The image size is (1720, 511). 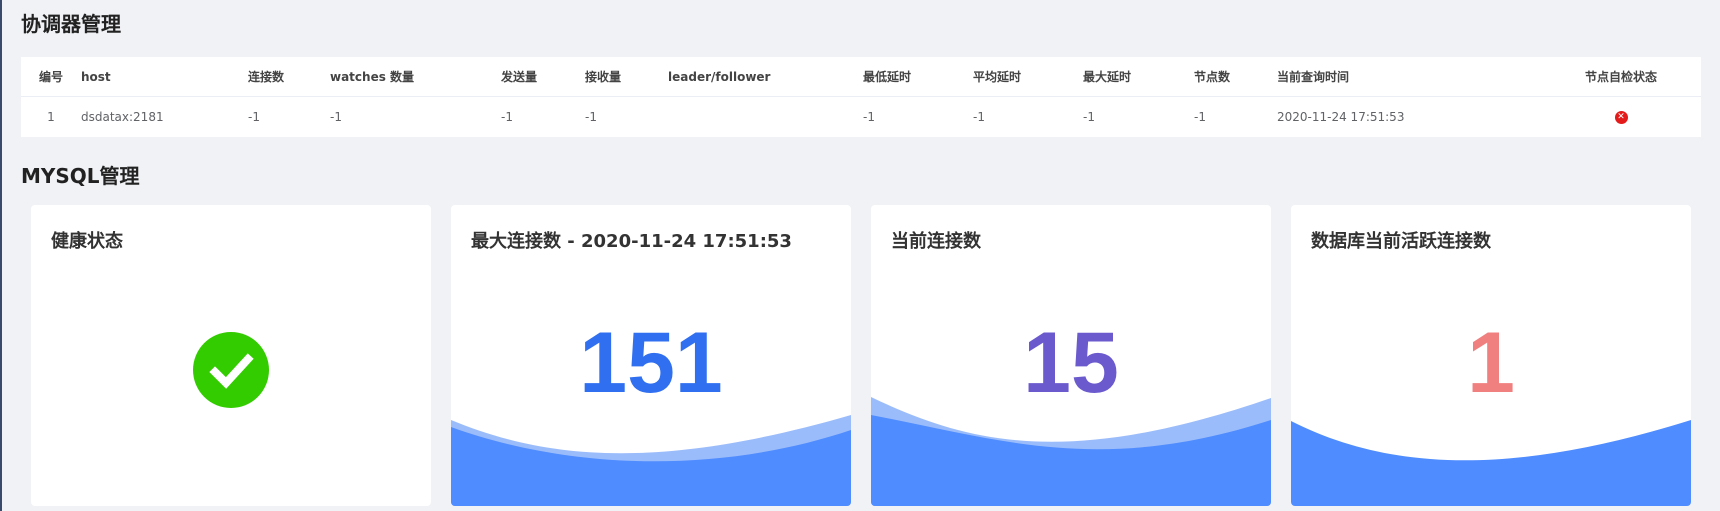 I want to click on cell-min-latency: -1, so click(x=869, y=117).